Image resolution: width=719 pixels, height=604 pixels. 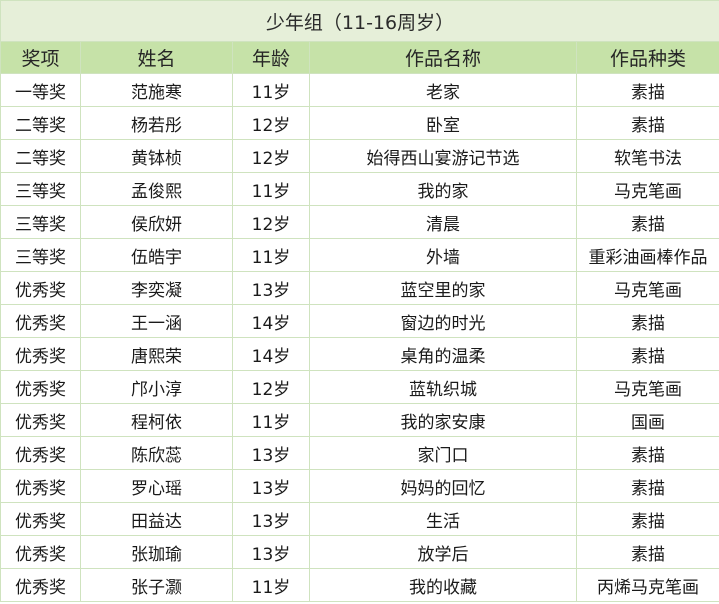 I want to click on cell-work-type: 丙烯马克笔画, so click(x=647, y=585).